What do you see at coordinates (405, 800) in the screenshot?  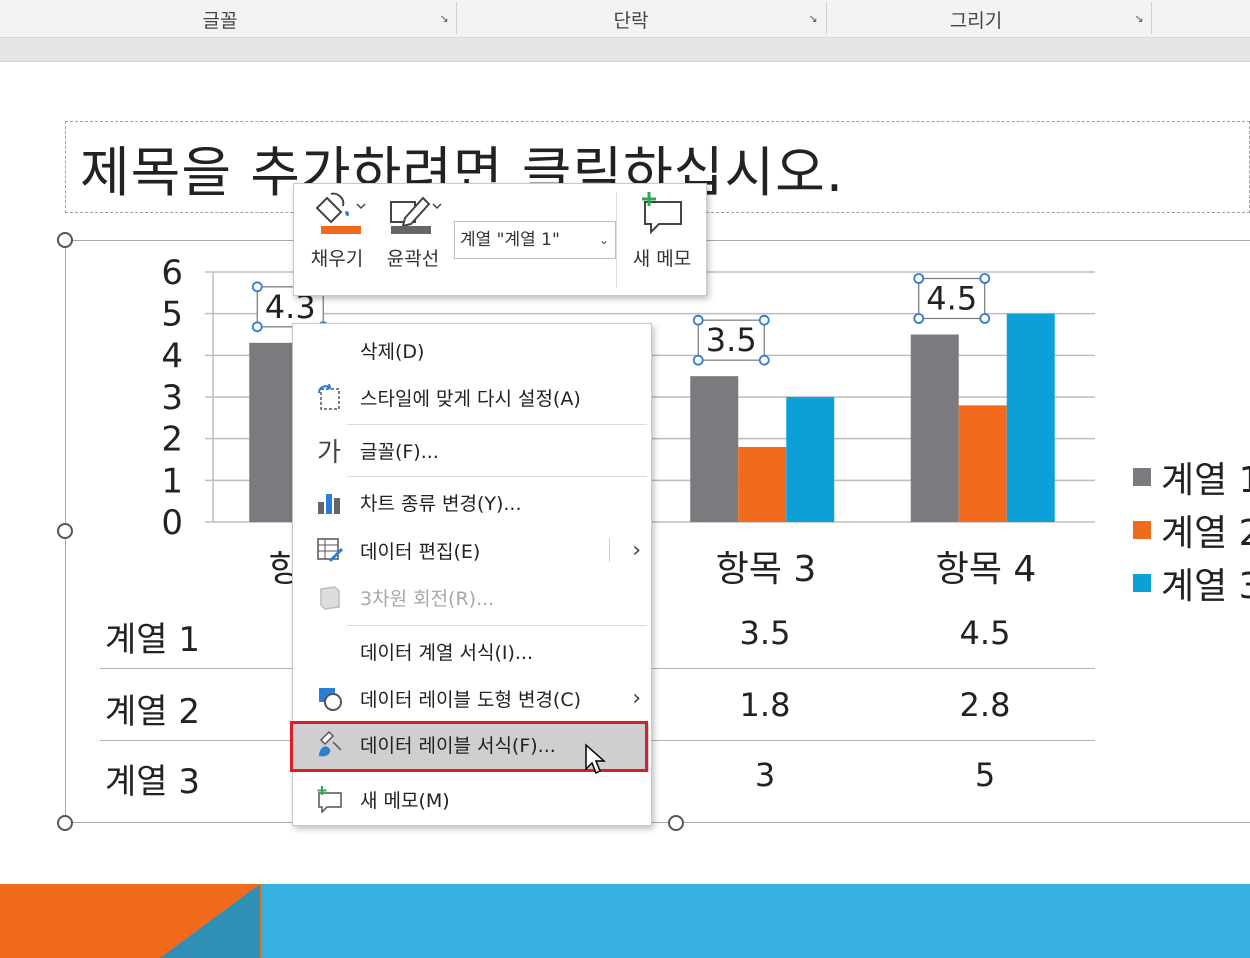 I see `menu-item-label: 새 메모(M)` at bounding box center [405, 800].